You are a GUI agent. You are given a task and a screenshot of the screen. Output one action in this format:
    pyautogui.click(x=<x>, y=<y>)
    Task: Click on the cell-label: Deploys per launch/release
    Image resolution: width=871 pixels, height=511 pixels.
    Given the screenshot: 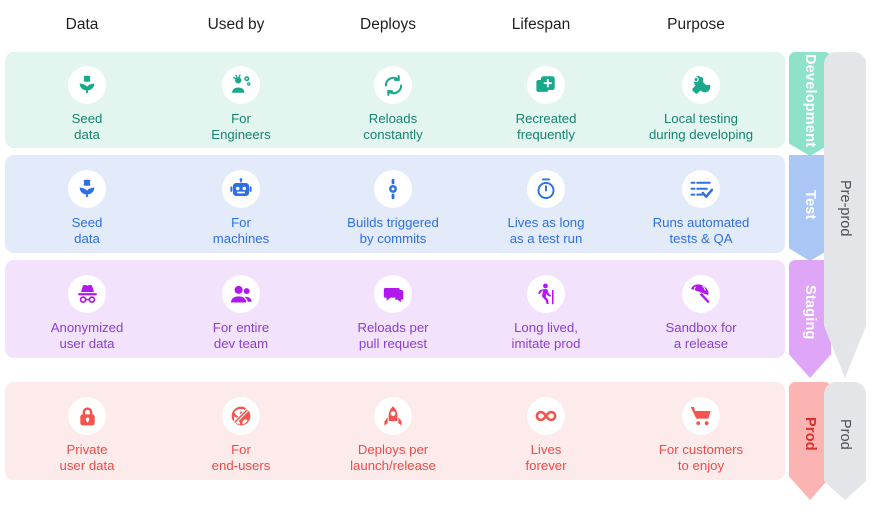 What is the action you would take?
    pyautogui.click(x=393, y=457)
    